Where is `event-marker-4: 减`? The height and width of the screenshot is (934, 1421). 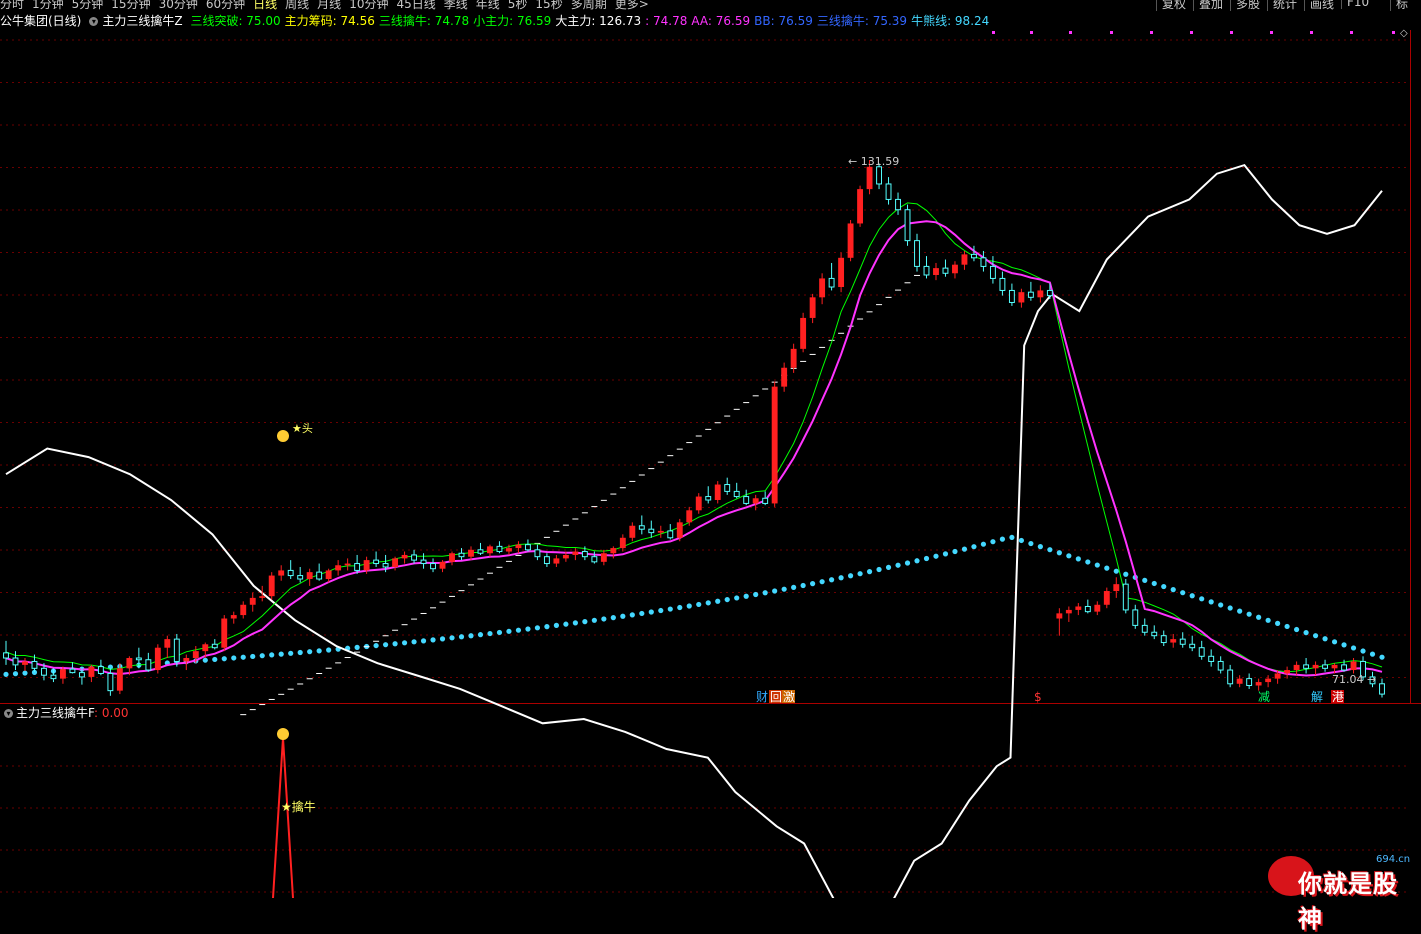
event-marker-4: 减 is located at coordinates (1264, 697).